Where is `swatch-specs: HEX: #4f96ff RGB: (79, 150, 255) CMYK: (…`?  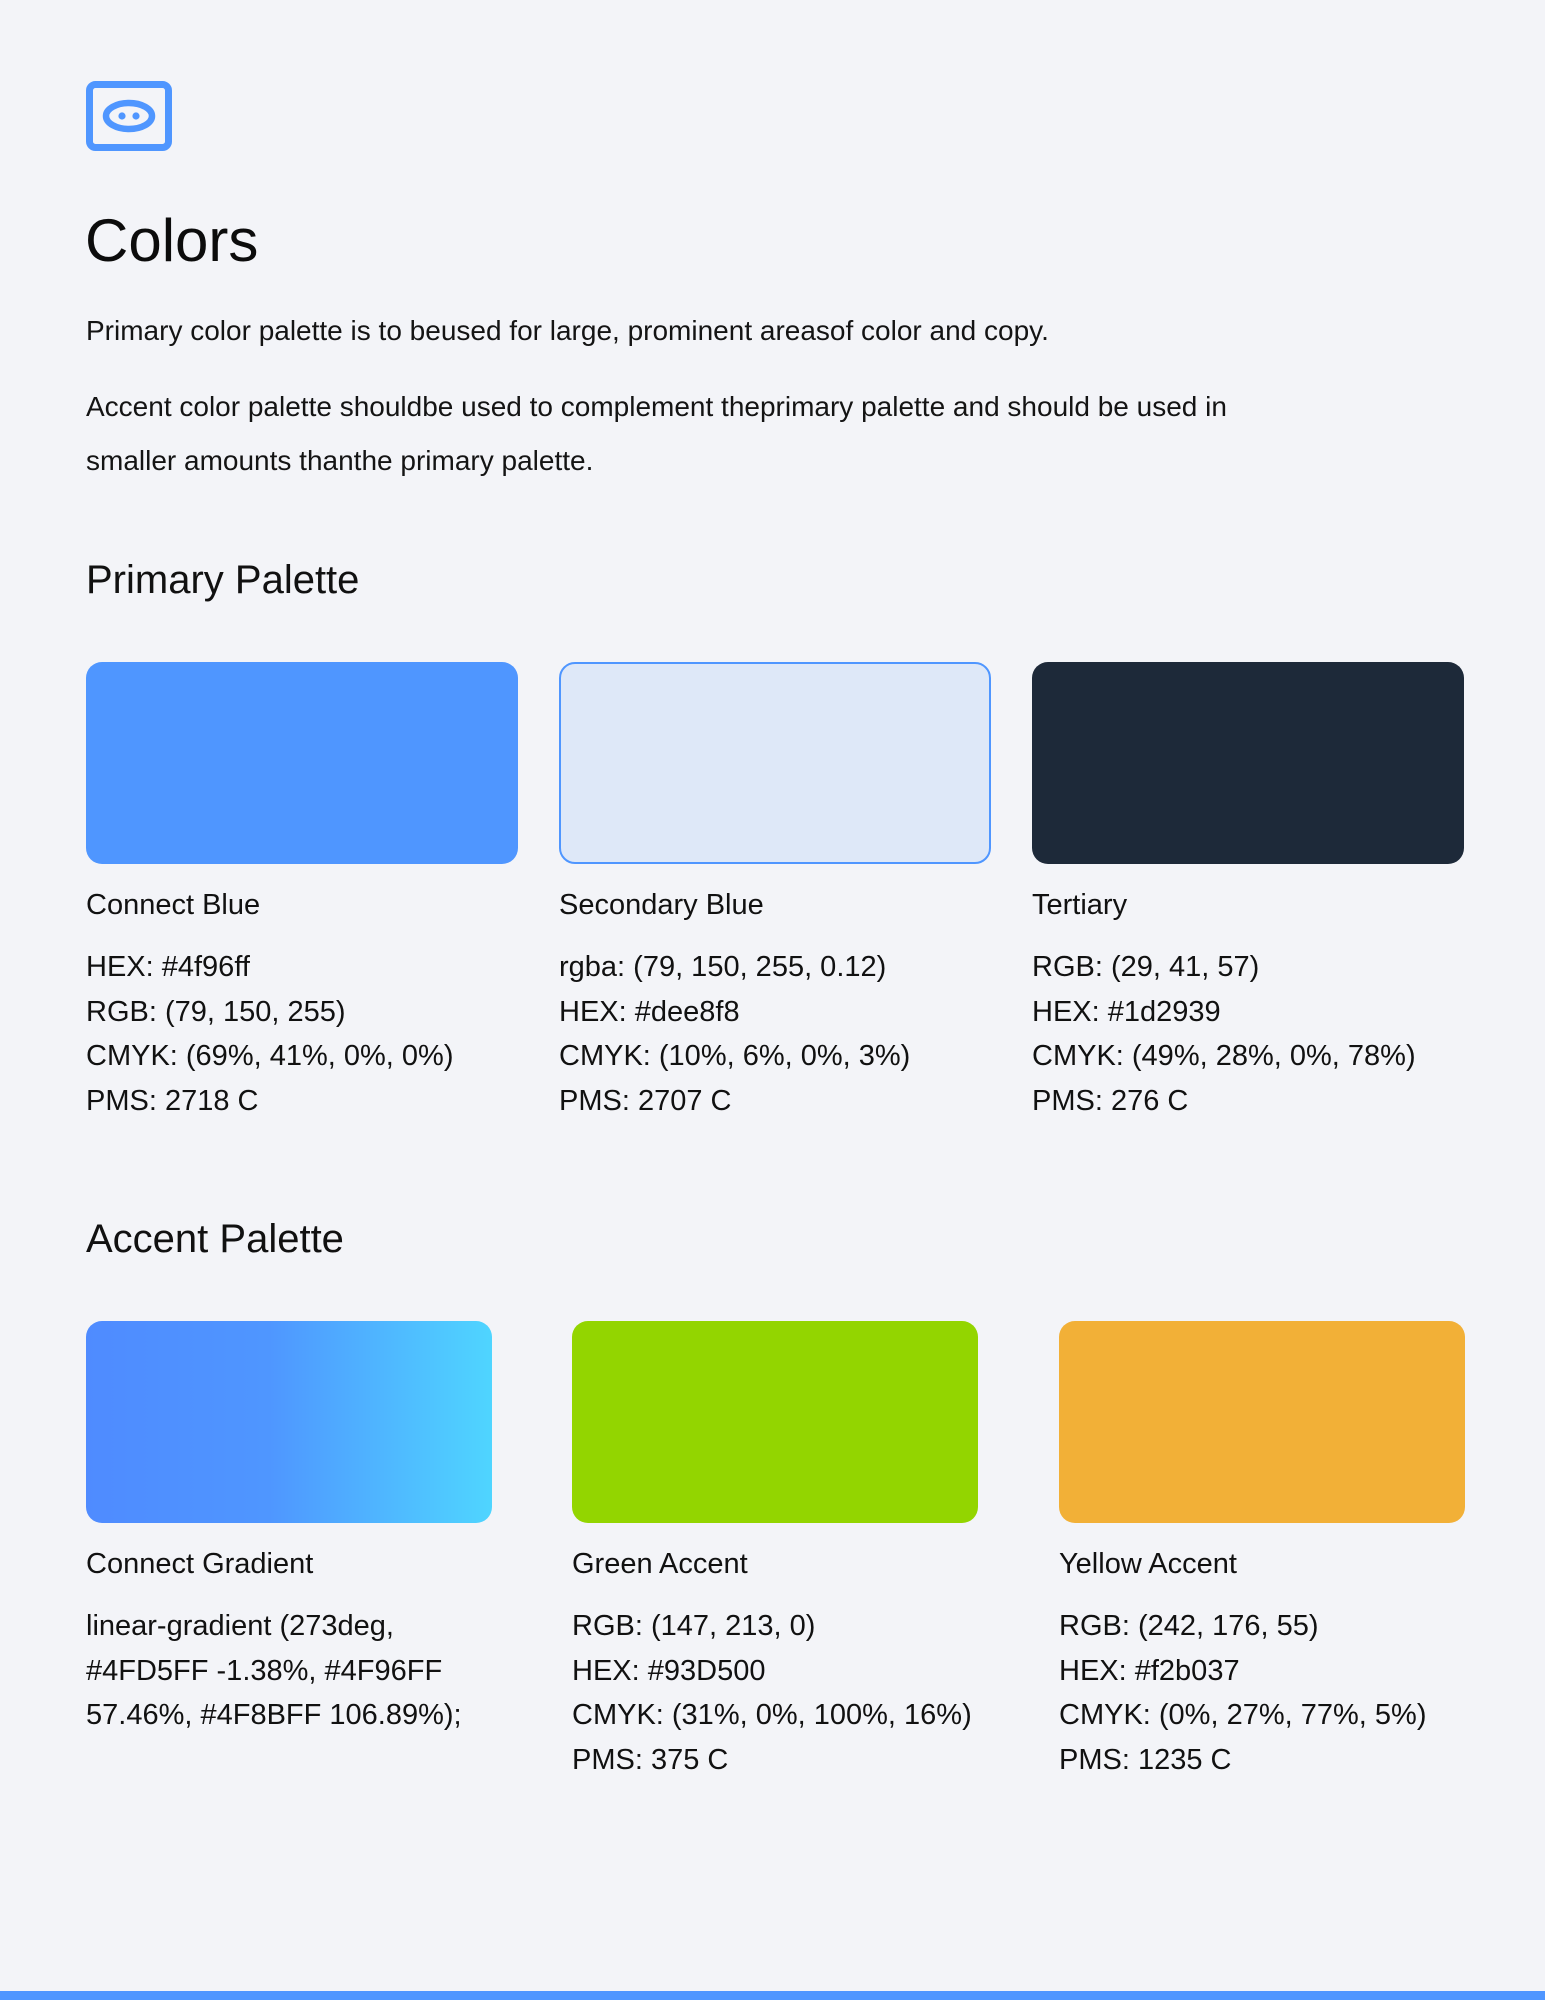 swatch-specs: HEX: #4f96ff RGB: (79, 150, 255) CMYK: (… is located at coordinates (302, 1034).